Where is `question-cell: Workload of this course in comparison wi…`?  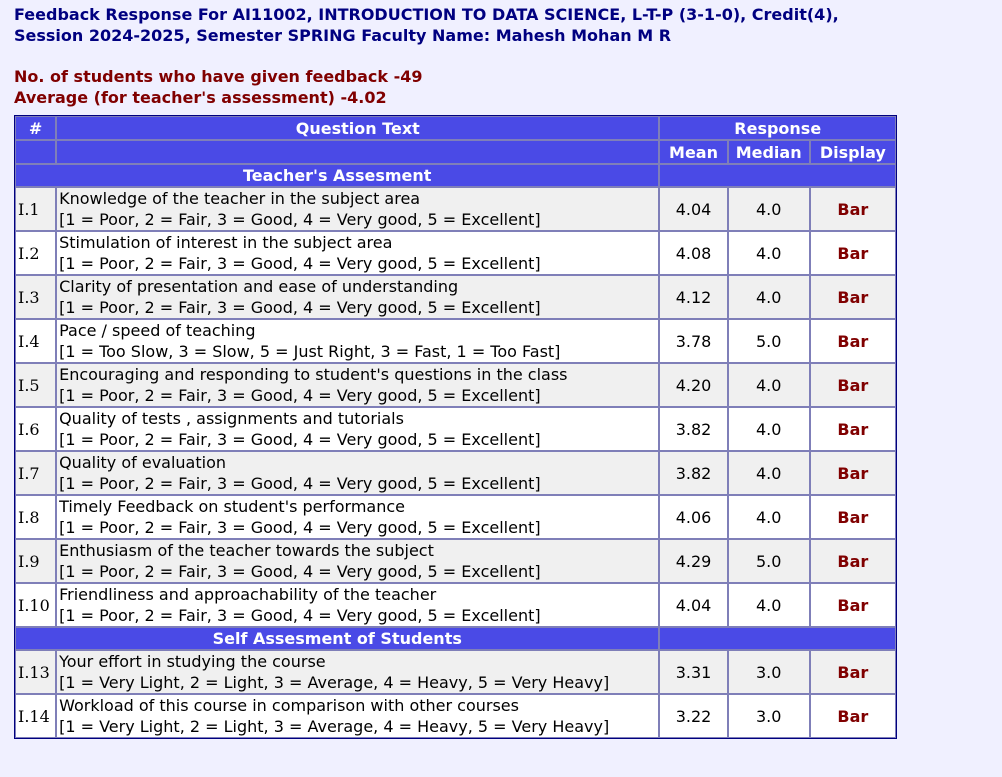 question-cell: Workload of this course in comparison wi… is located at coordinates (358, 716).